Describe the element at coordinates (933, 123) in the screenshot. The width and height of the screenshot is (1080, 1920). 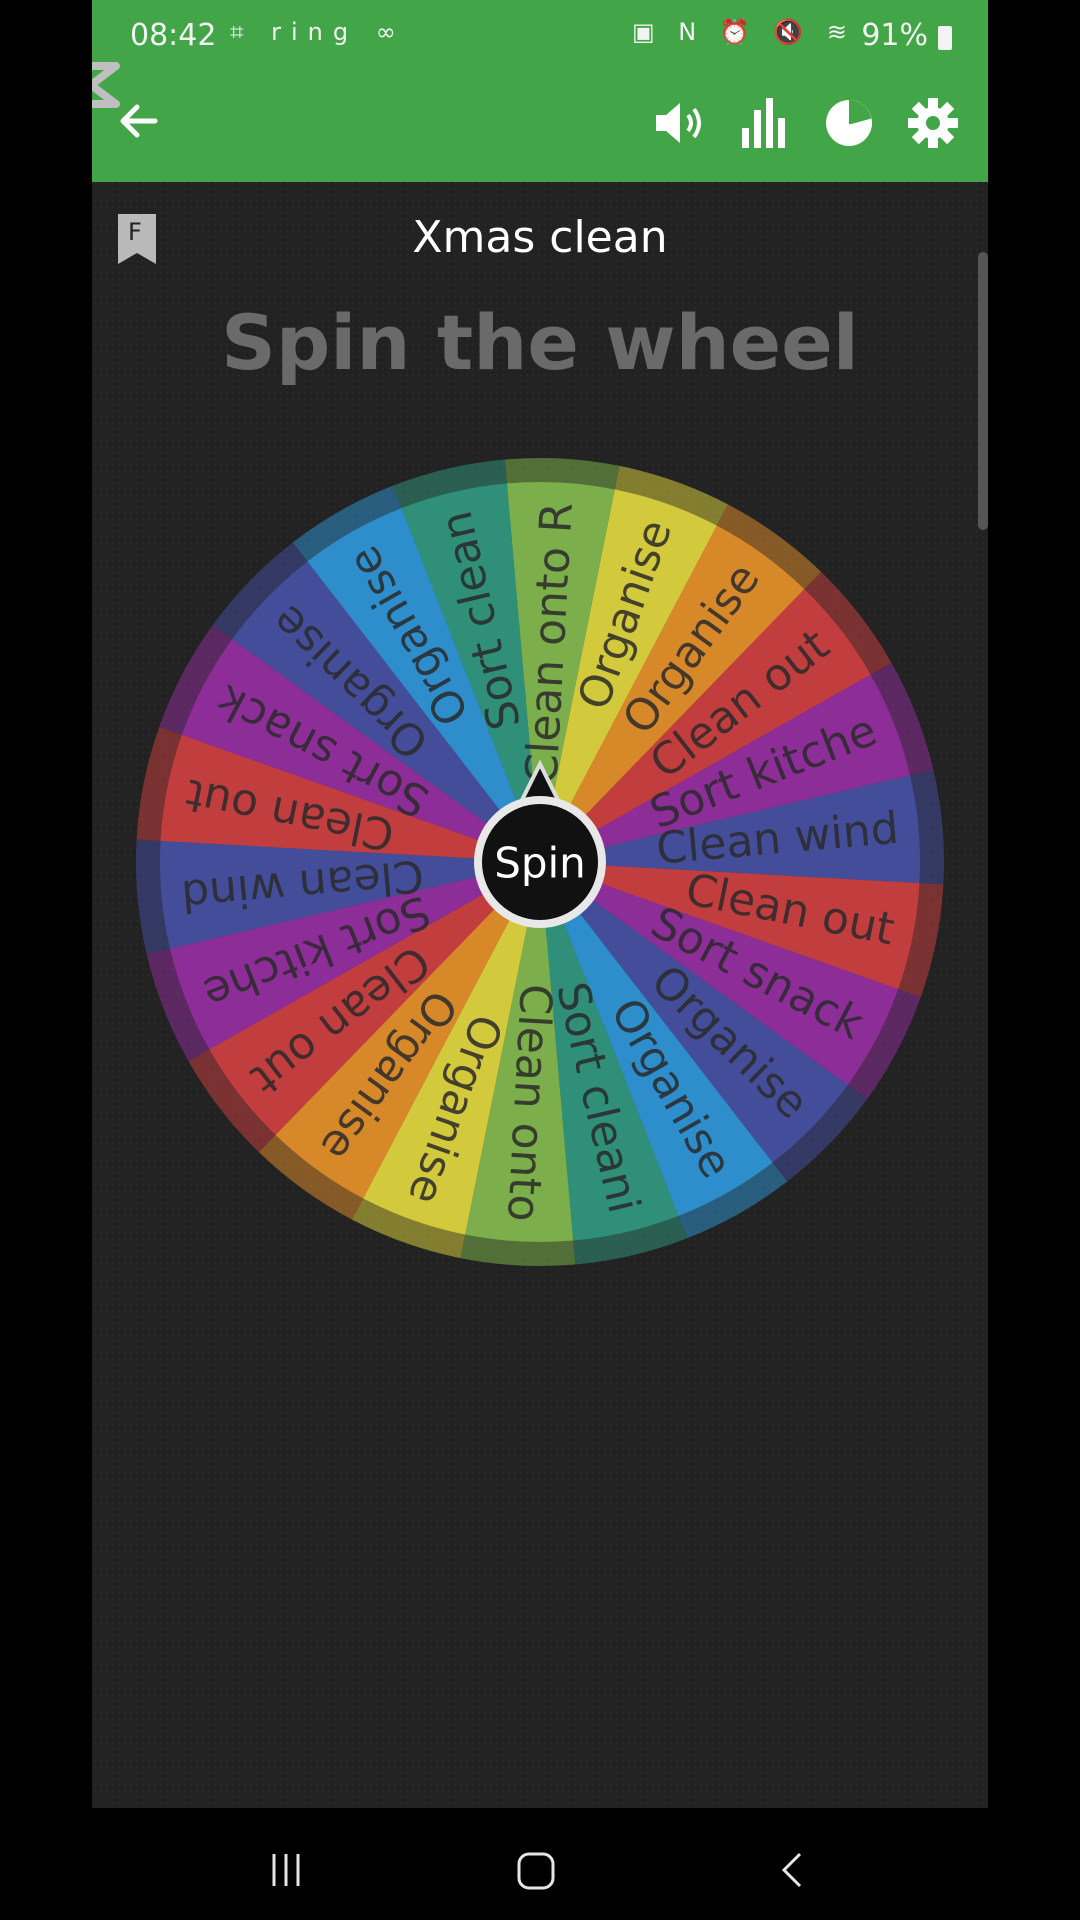
I see `gear-icon` at that location.